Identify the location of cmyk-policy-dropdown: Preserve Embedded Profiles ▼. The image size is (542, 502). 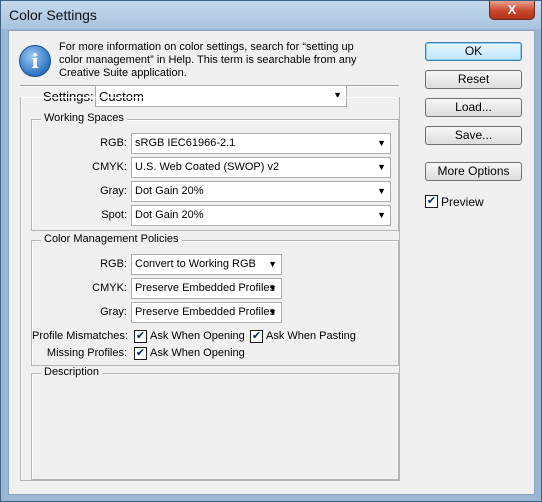
(206, 288).